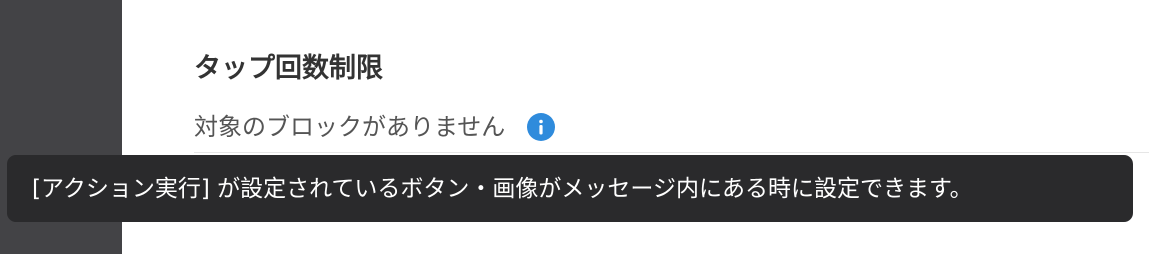 This screenshot has width=1149, height=254. I want to click on divider, so click(671, 152).